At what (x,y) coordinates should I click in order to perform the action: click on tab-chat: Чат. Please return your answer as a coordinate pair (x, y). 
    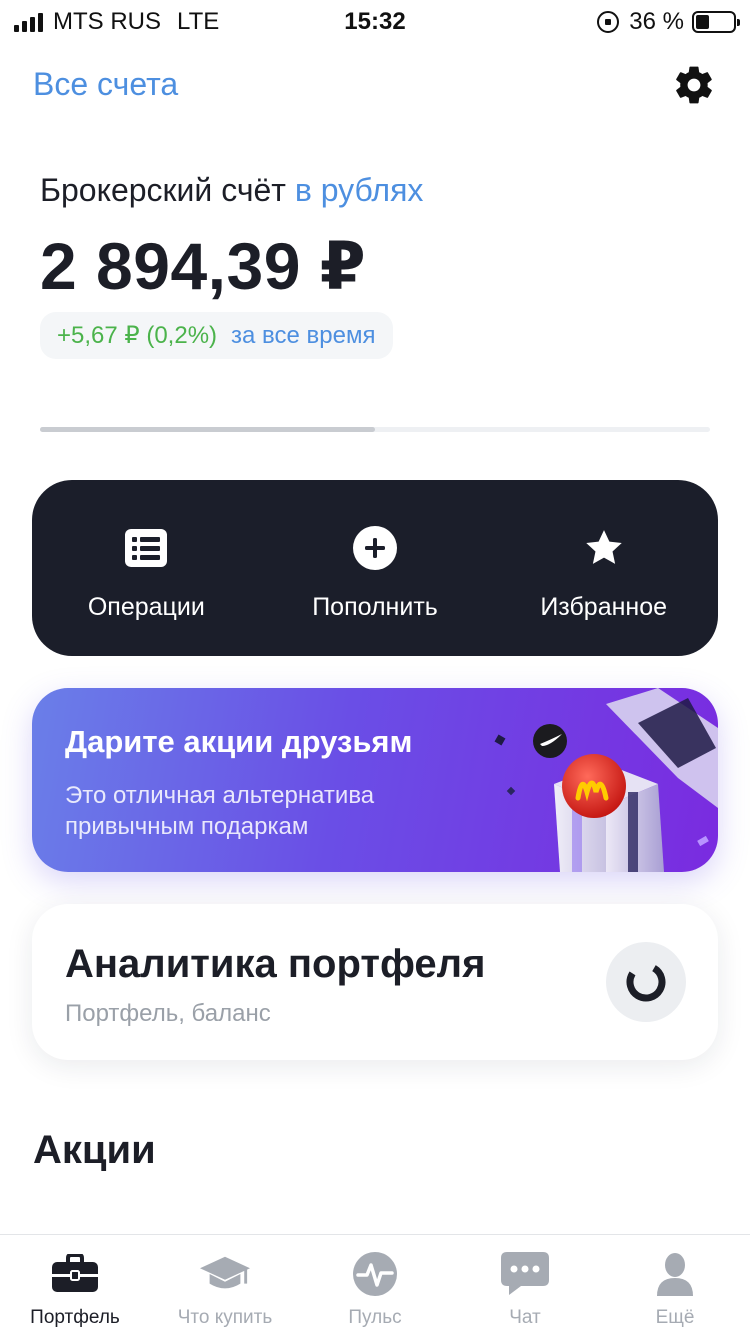
    Looking at the image, I should click on (525, 1284).